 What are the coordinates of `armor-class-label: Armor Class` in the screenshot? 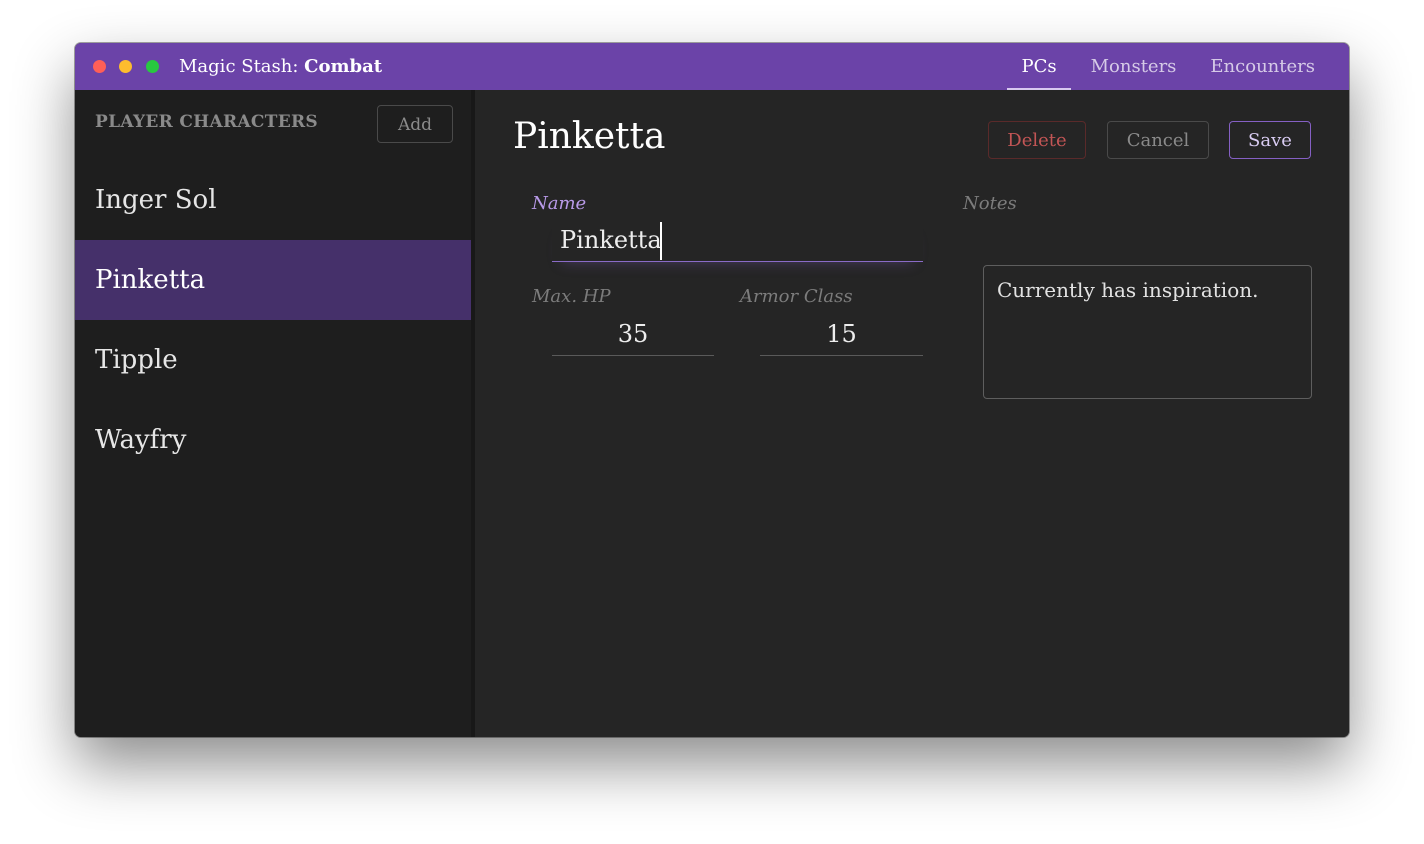 It's located at (796, 296).